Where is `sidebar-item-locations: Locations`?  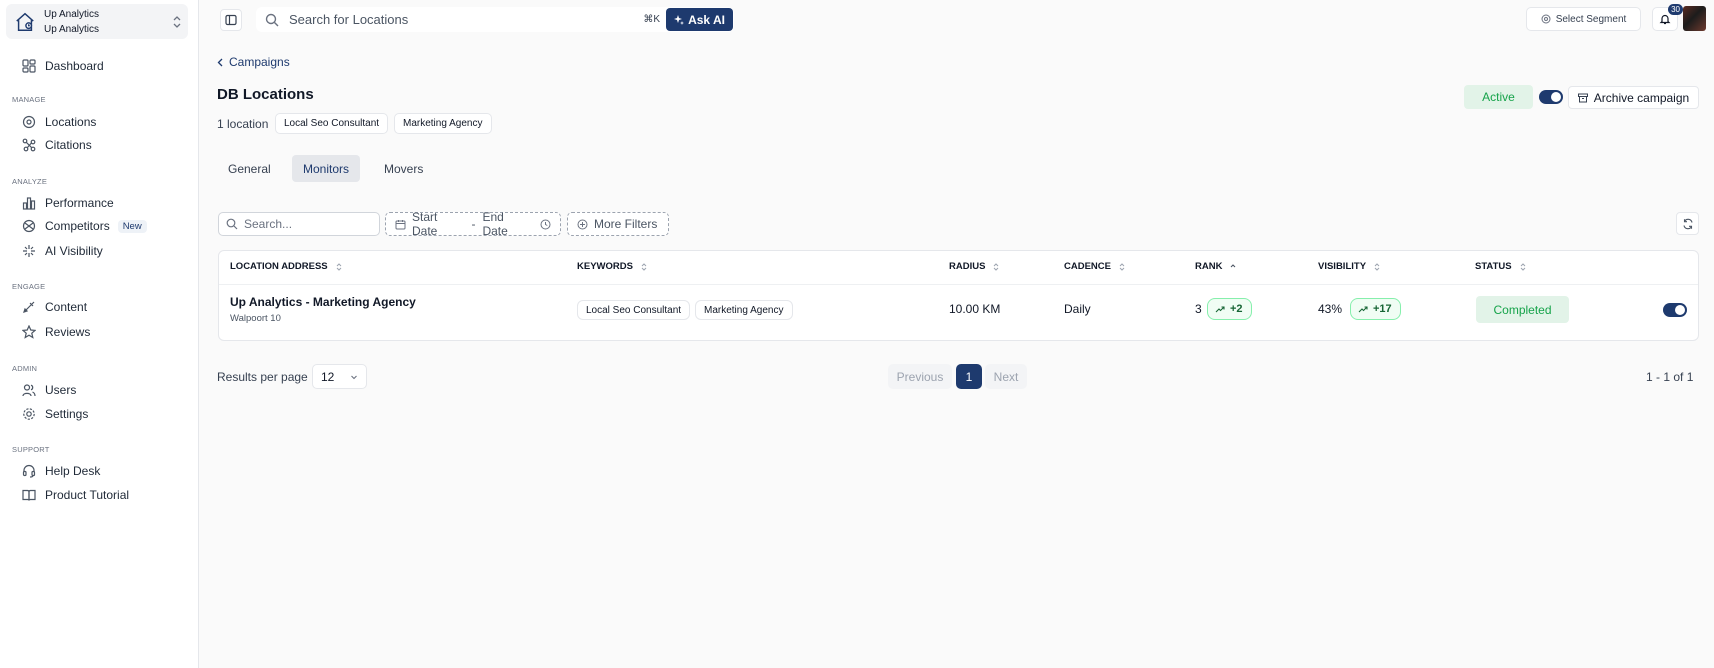 sidebar-item-locations: Locations is located at coordinates (59, 122).